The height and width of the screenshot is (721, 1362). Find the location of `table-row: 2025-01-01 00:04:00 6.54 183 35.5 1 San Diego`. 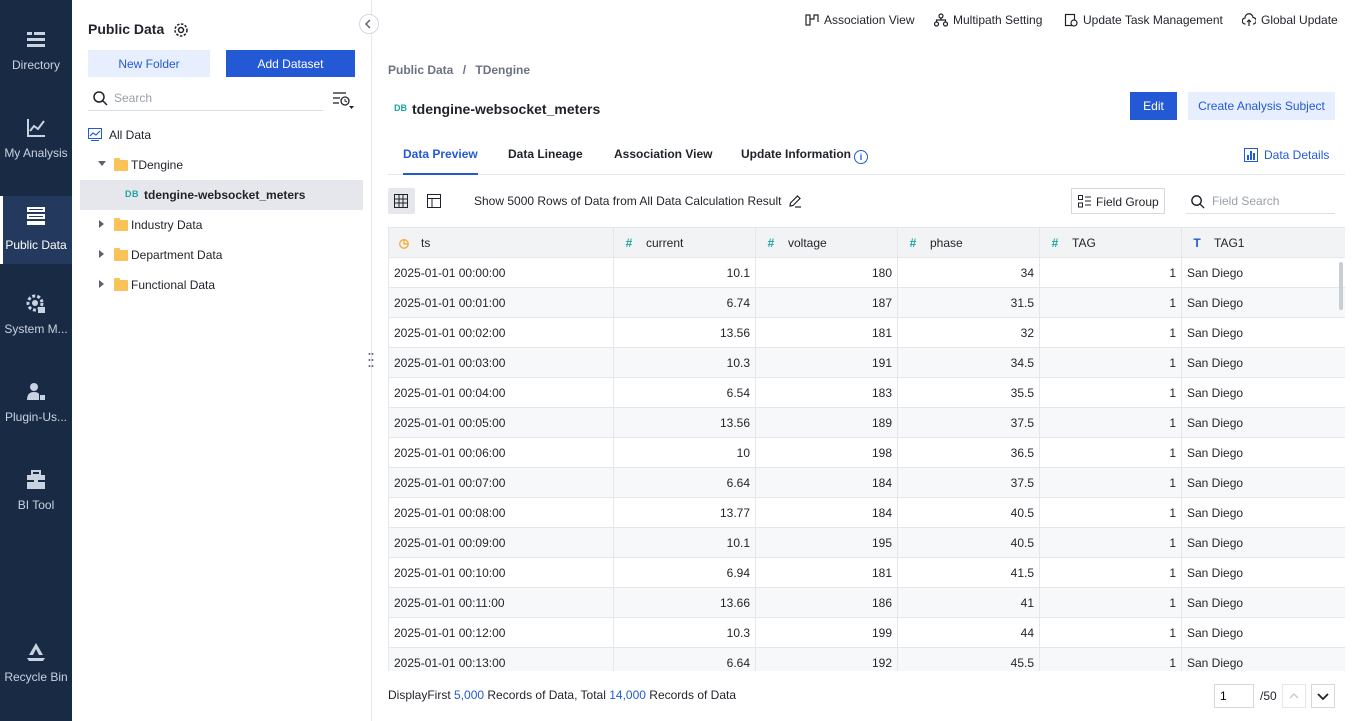

table-row: 2025-01-01 00:04:00 6.54 183 35.5 1 San Diego is located at coordinates (866, 392).